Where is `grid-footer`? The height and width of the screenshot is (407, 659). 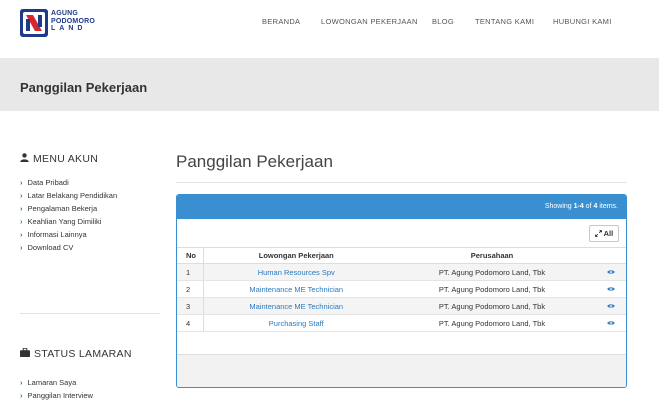
grid-footer is located at coordinates (401, 370).